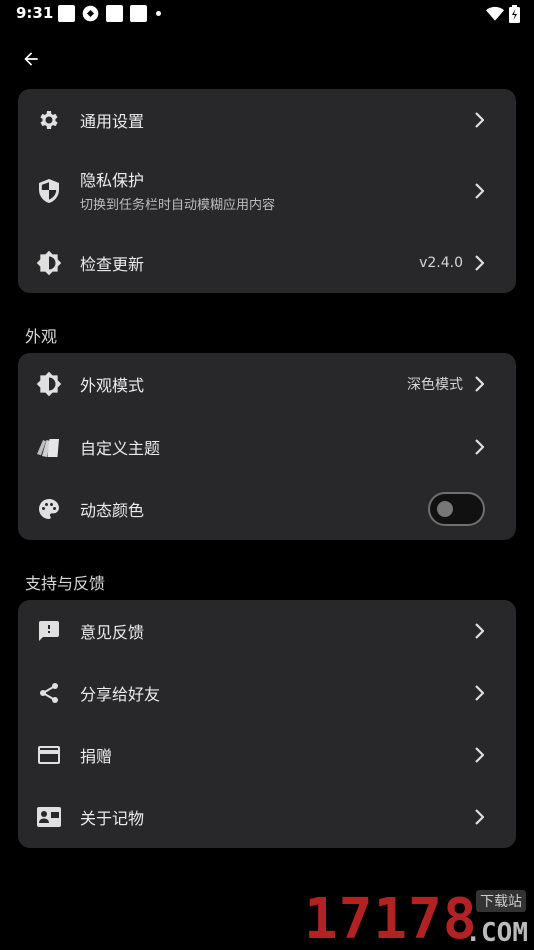 The height and width of the screenshot is (950, 534). What do you see at coordinates (49, 631) in the screenshot?
I see `feedback-icon` at bounding box center [49, 631].